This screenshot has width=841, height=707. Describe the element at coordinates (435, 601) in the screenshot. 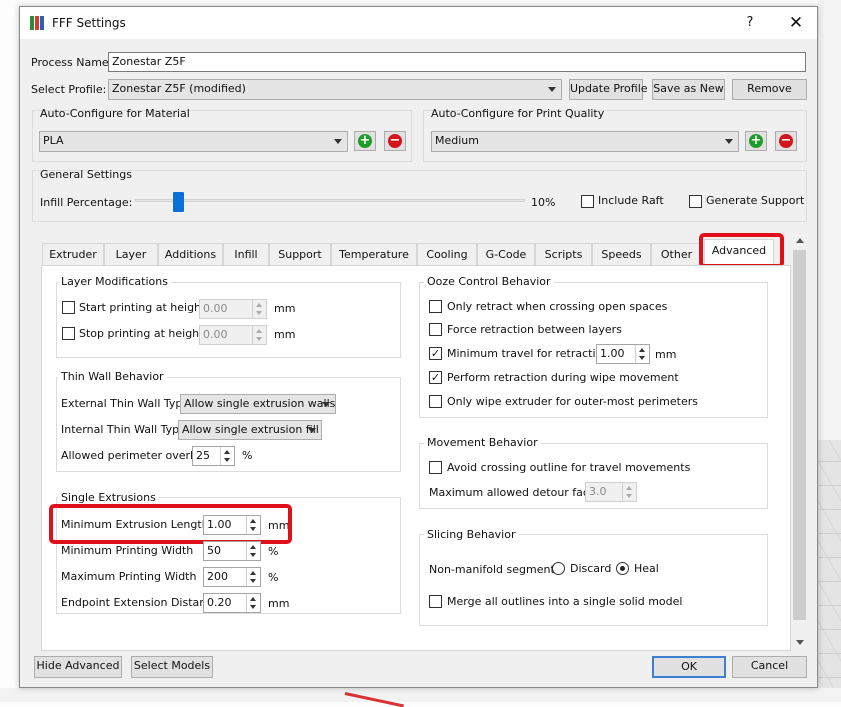

I see `merge-outlines-checkbox` at that location.